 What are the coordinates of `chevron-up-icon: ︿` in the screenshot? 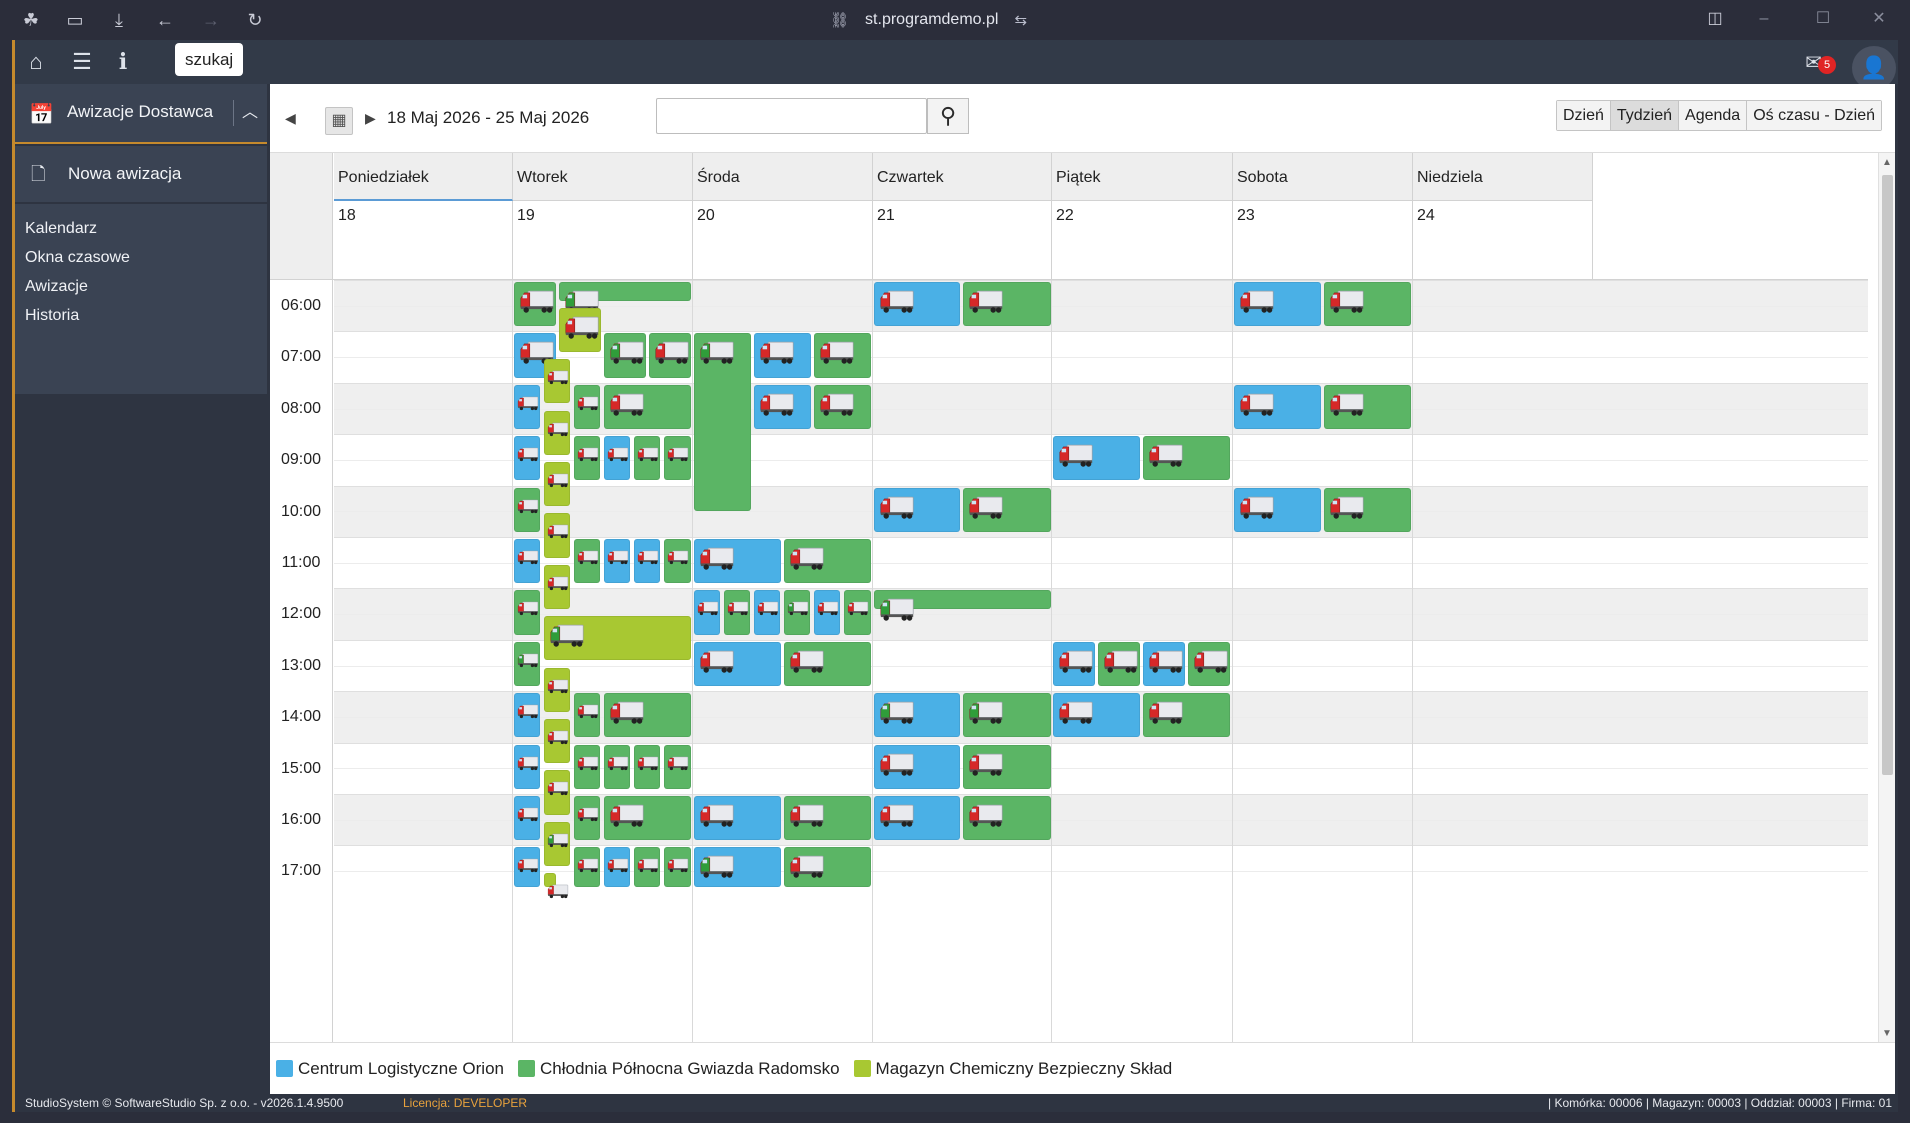 It's located at (245, 113).